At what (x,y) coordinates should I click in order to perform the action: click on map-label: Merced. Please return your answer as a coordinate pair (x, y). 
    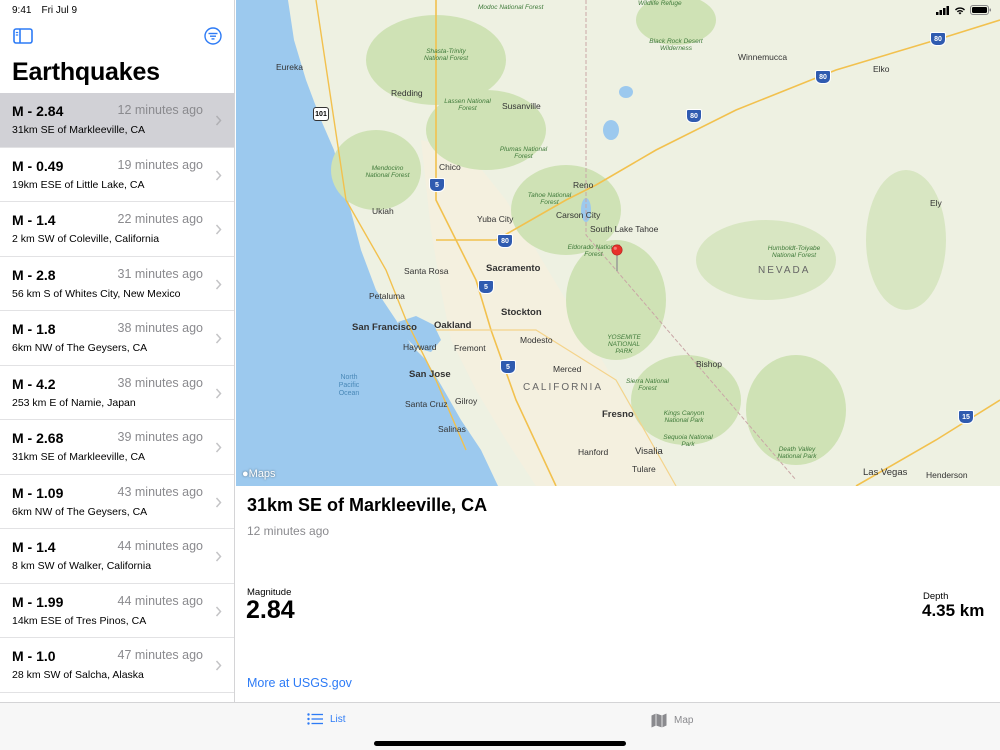
    Looking at the image, I should click on (567, 369).